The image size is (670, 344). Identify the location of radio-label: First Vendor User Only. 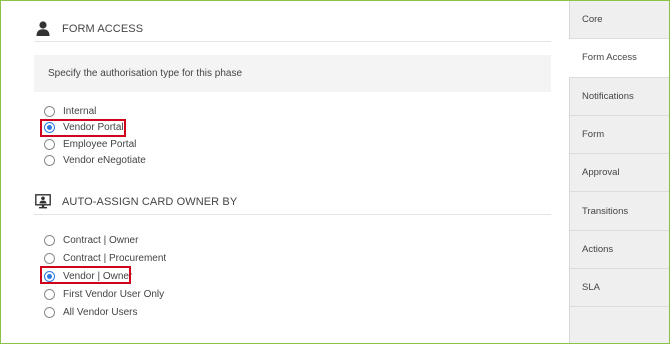
(114, 294).